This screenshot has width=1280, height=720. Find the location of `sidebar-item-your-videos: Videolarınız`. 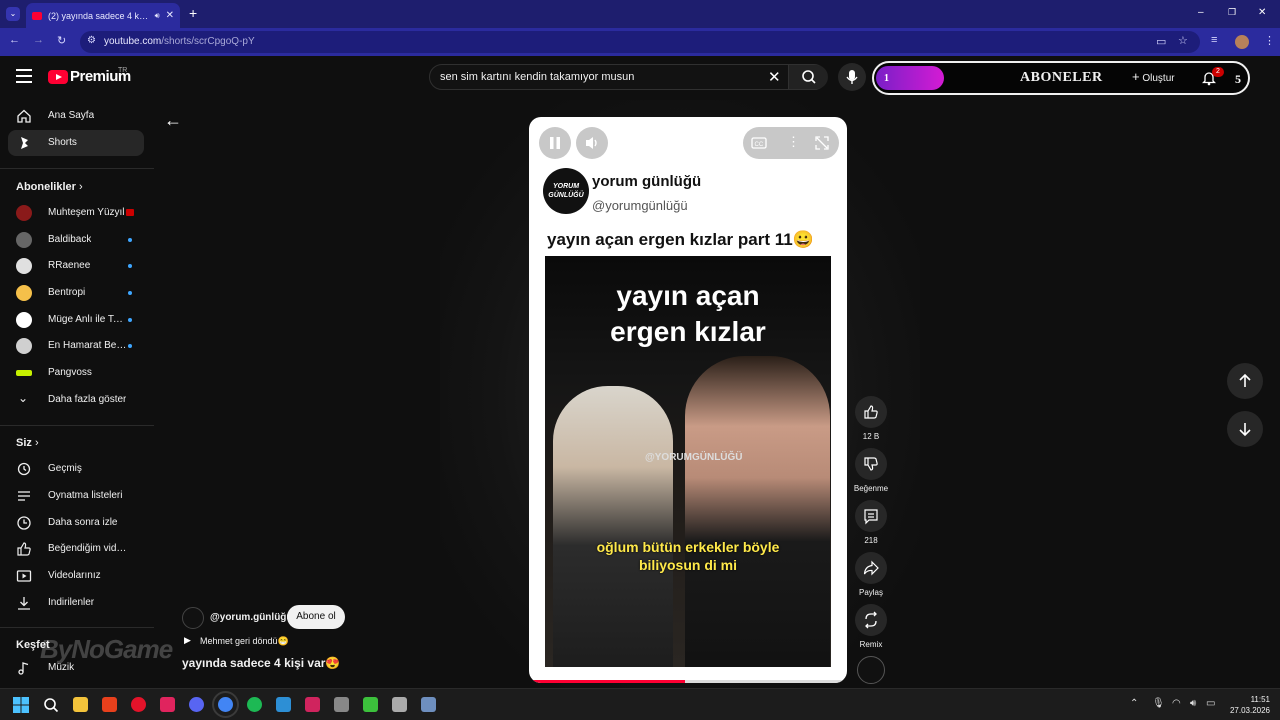

sidebar-item-your-videos: Videolarınız is located at coordinates (76, 576).